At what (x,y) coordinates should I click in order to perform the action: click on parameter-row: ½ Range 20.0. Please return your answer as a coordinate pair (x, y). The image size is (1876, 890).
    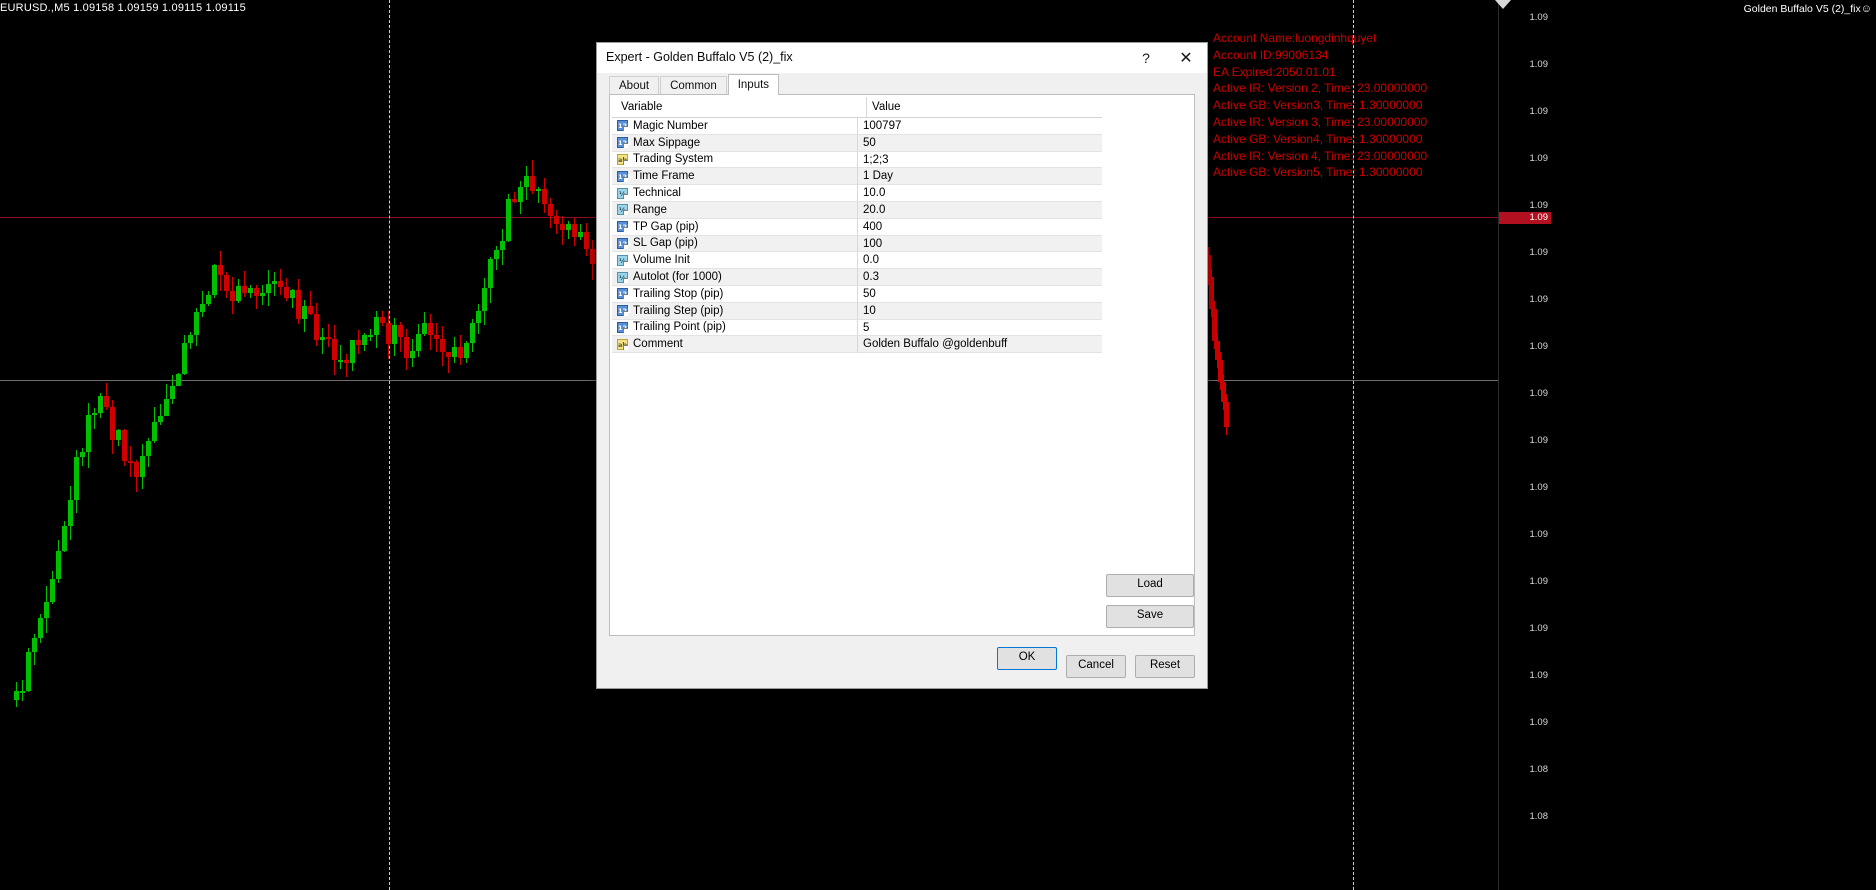
    Looking at the image, I should click on (857, 210).